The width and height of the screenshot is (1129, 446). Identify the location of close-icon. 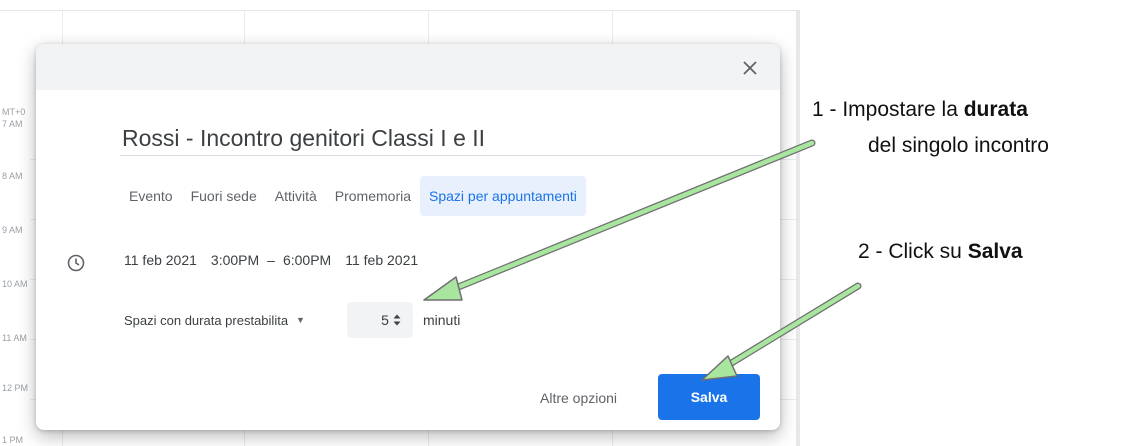
(750, 68).